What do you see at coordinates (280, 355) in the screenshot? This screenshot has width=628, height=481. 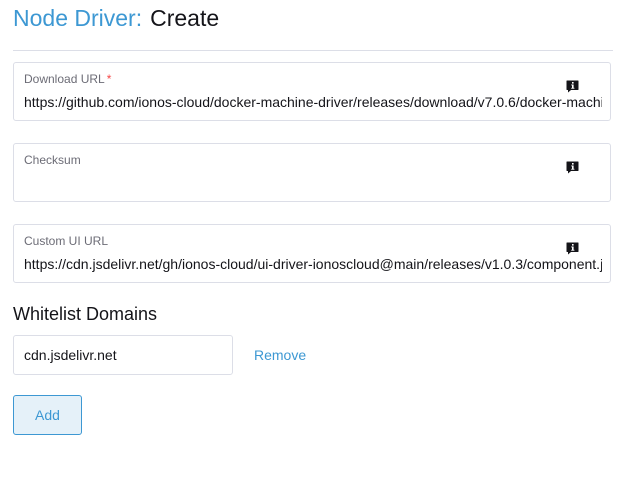 I see `remove-domain-link: Remove` at bounding box center [280, 355].